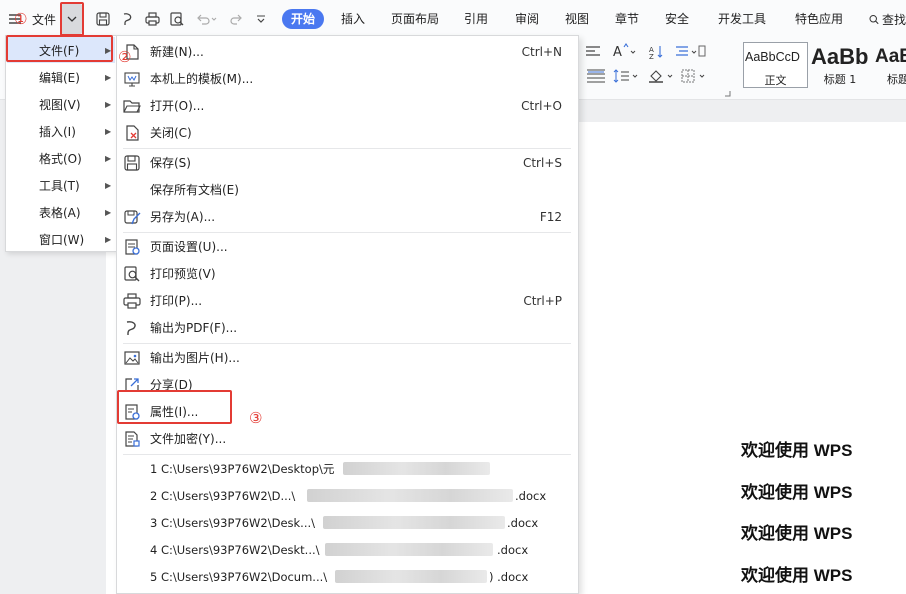  What do you see at coordinates (347, 273) in the screenshot?
I see `submenu-item-print-preview: 打印预览(V)` at bounding box center [347, 273].